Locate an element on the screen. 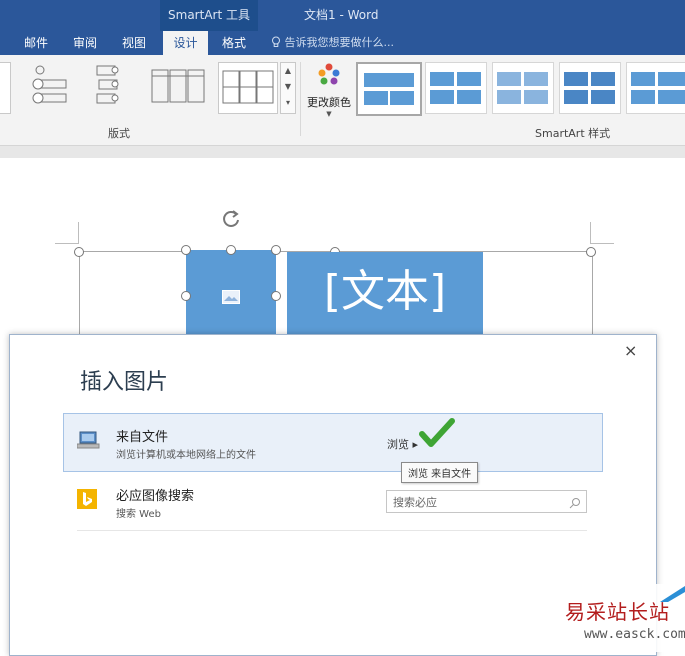 The image size is (685, 656). dialog-title: 插入图片 is located at coordinates (124, 382).